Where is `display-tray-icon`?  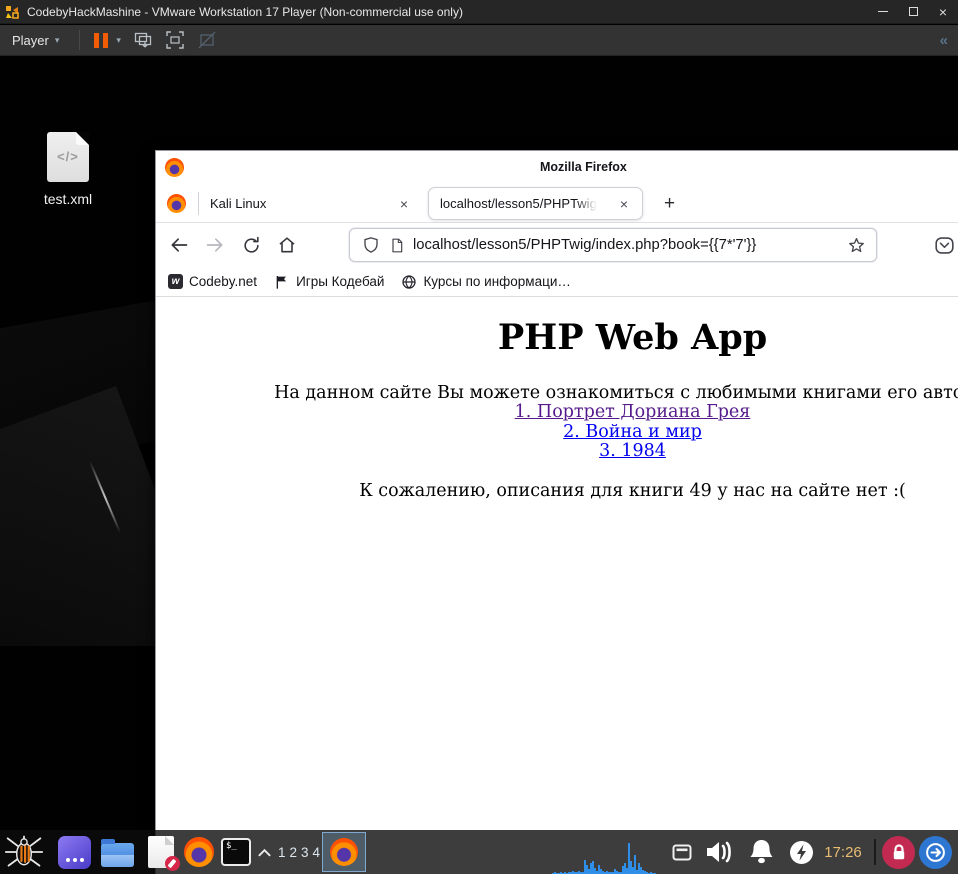 display-tray-icon is located at coordinates (682, 852).